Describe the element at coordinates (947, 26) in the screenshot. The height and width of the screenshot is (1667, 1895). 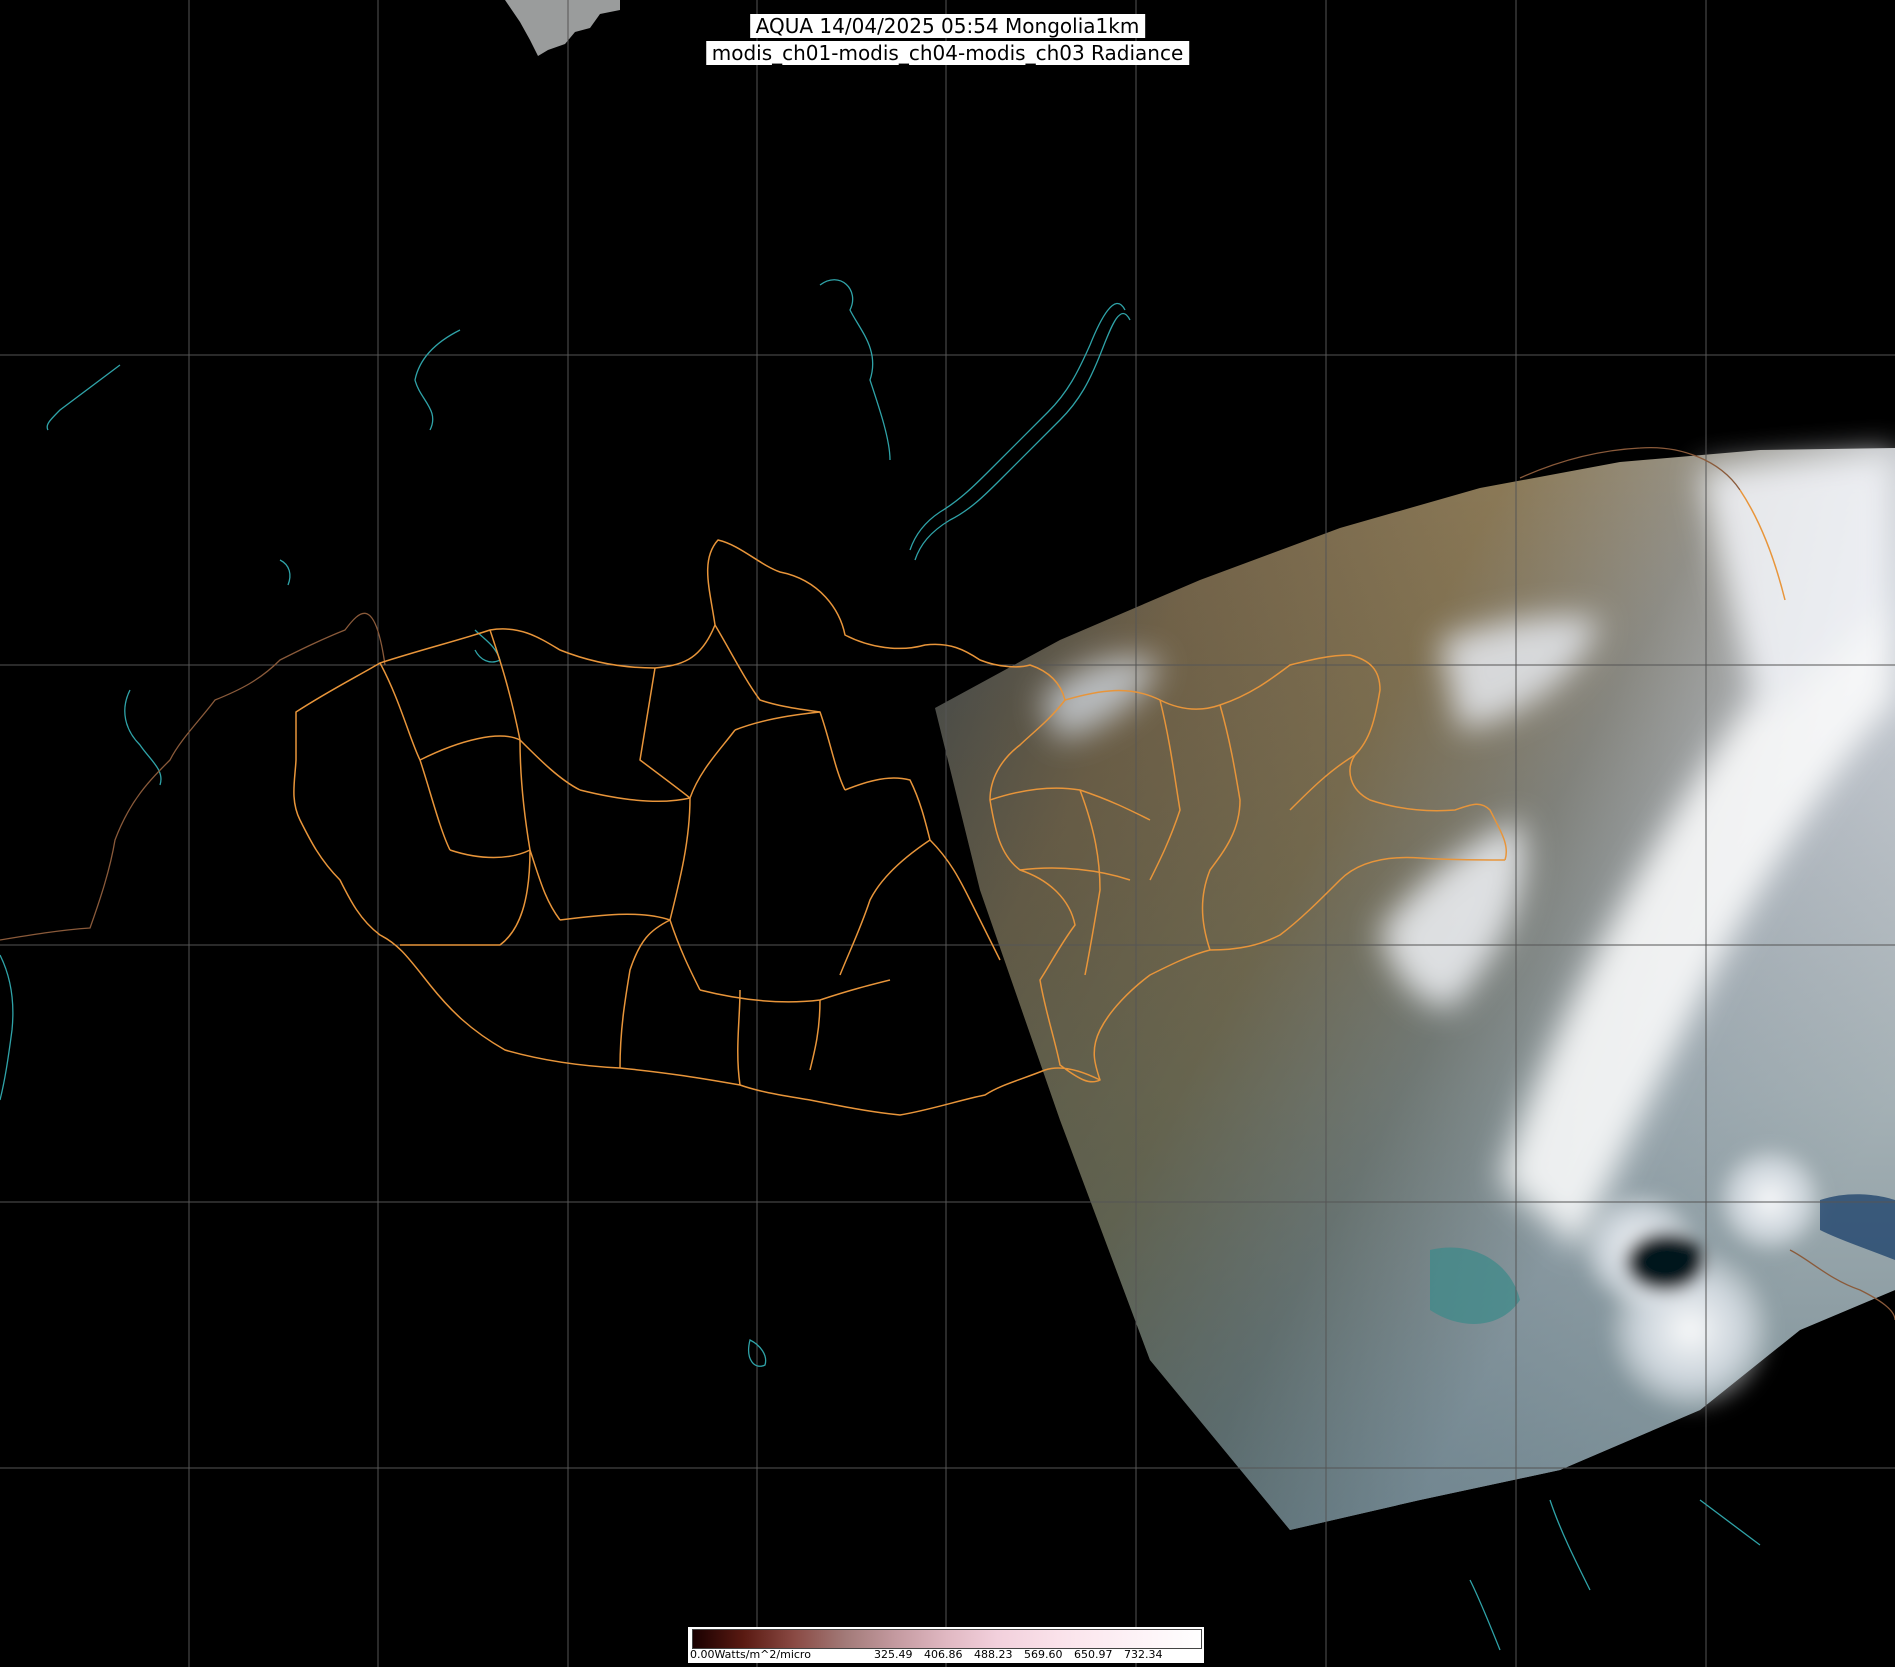
I see `image-title: AQUA 14/04/2025 05:54 Mongolia1km` at that location.